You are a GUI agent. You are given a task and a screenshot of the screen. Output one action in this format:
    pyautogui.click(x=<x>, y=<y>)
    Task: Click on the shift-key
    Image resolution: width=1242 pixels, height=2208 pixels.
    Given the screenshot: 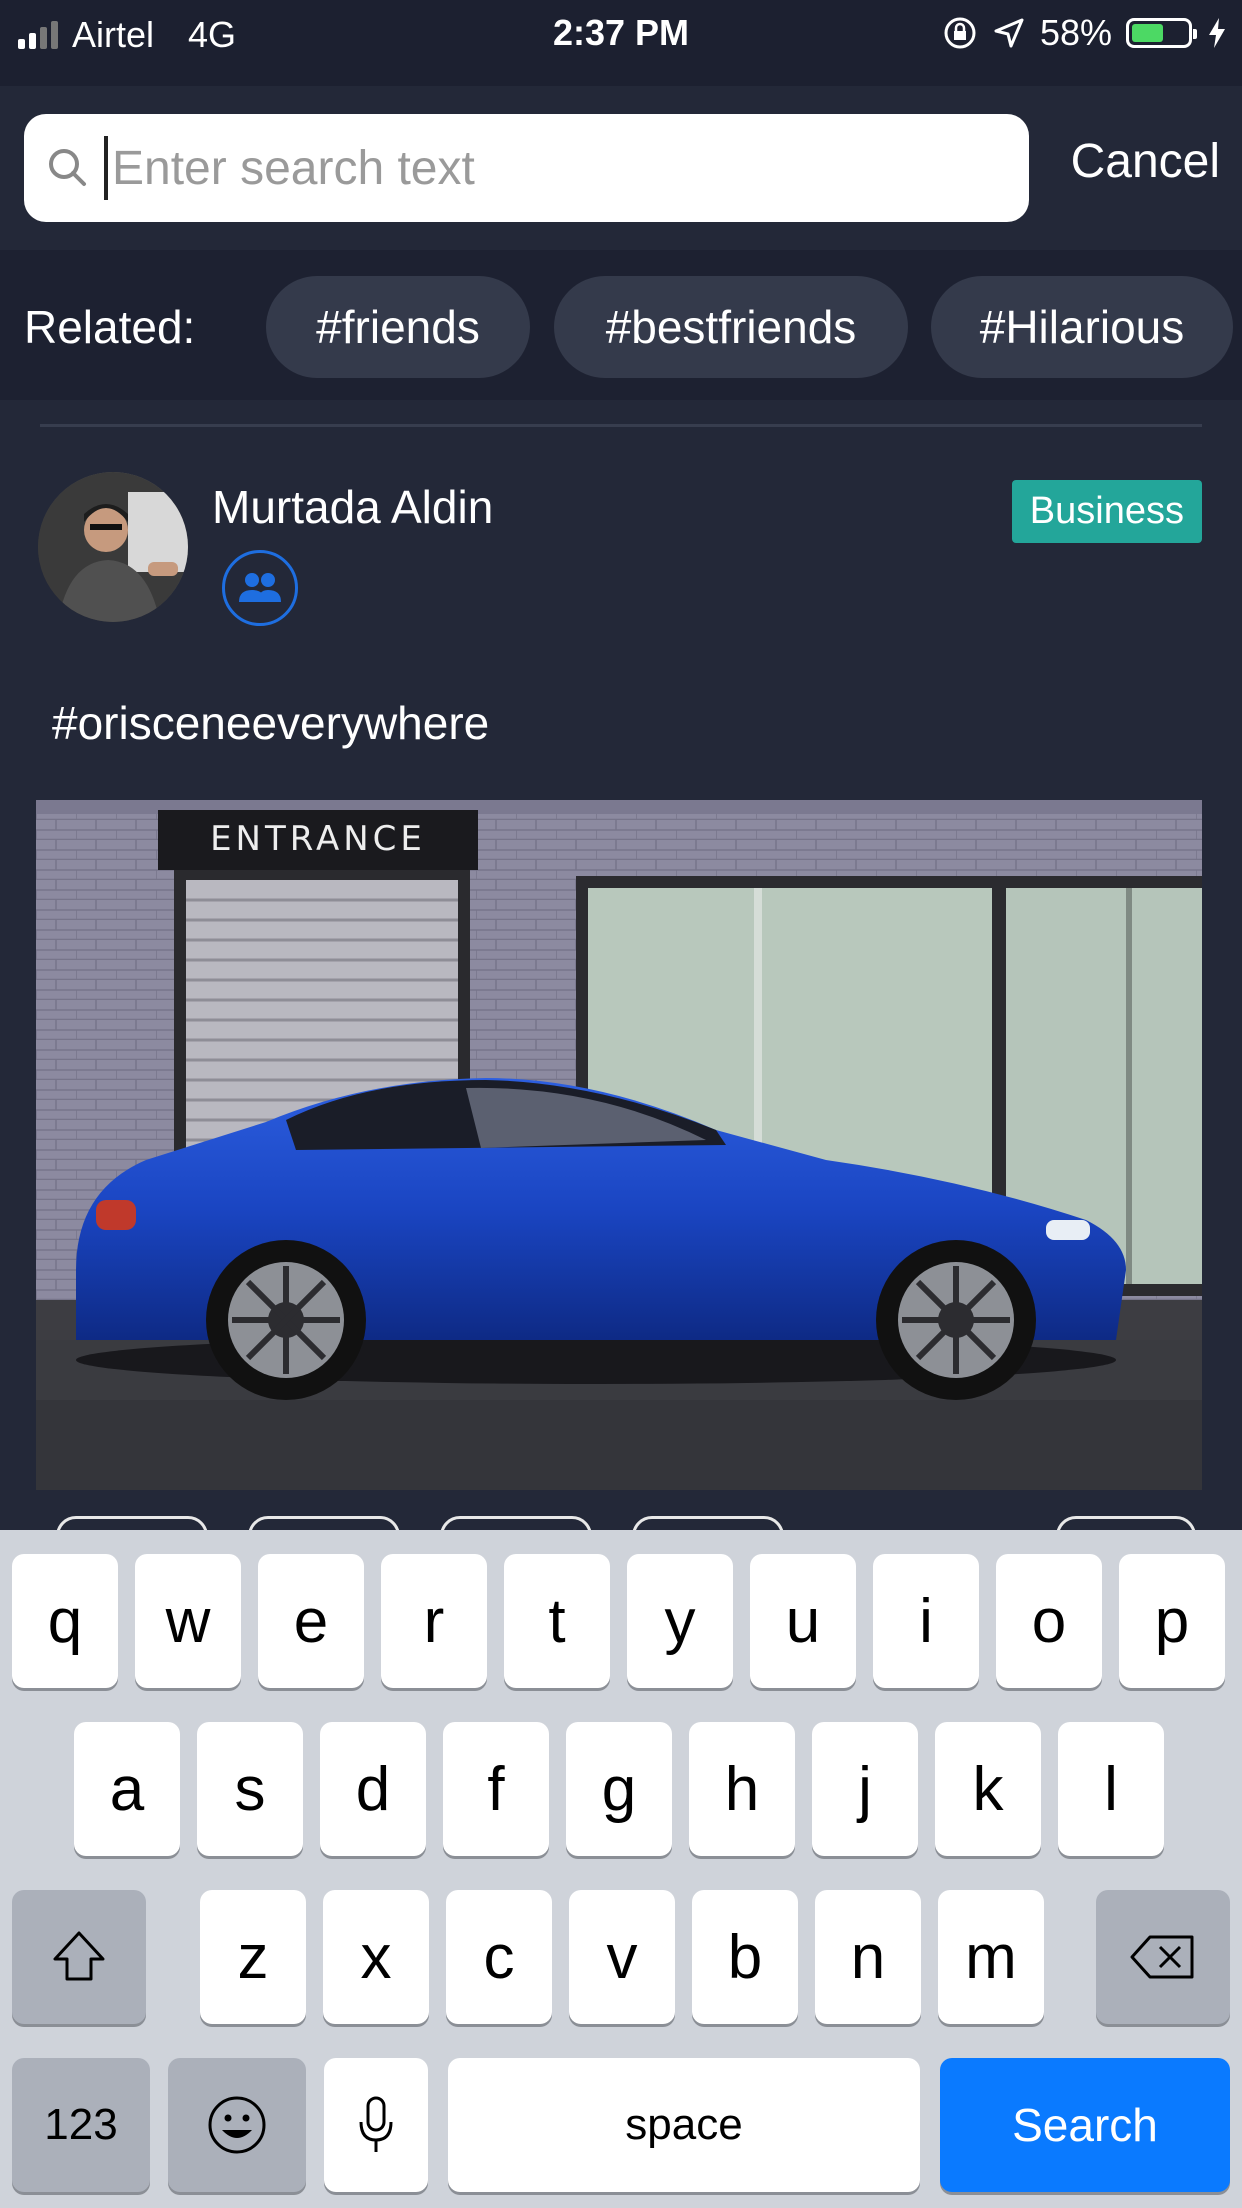 What is the action you would take?
    pyautogui.click(x=79, y=1957)
    